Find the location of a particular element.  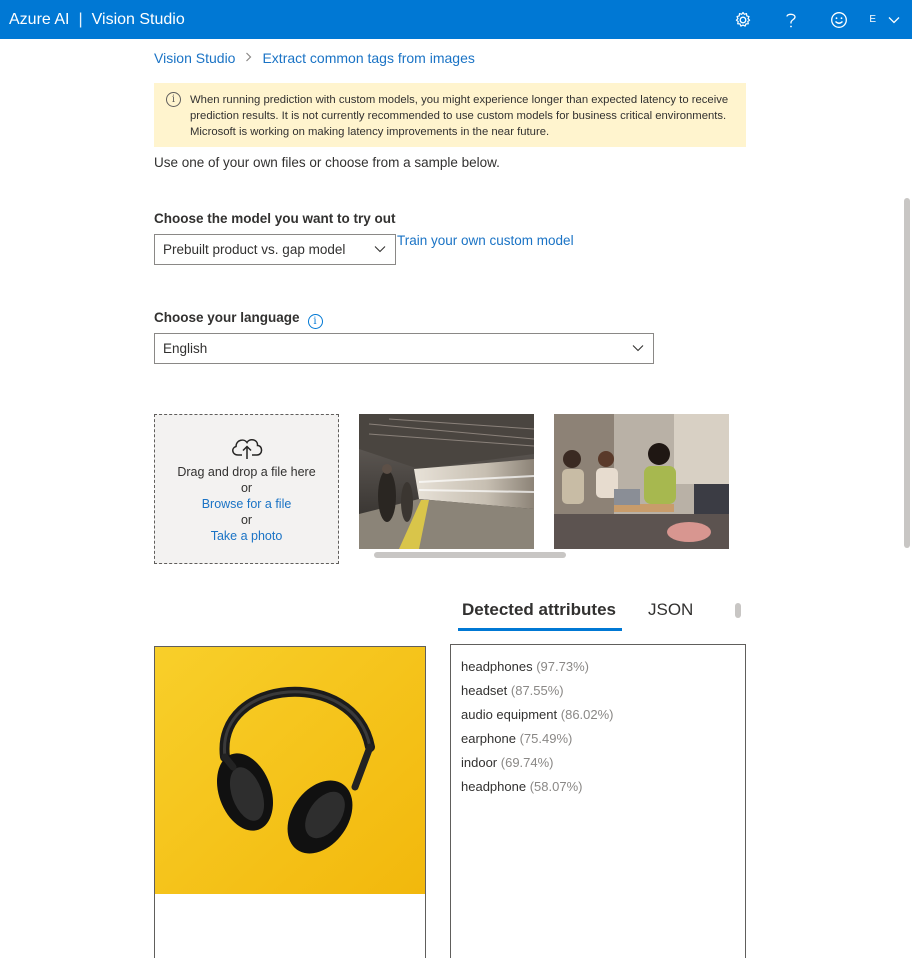

account-menu: E is located at coordinates (887, 19).